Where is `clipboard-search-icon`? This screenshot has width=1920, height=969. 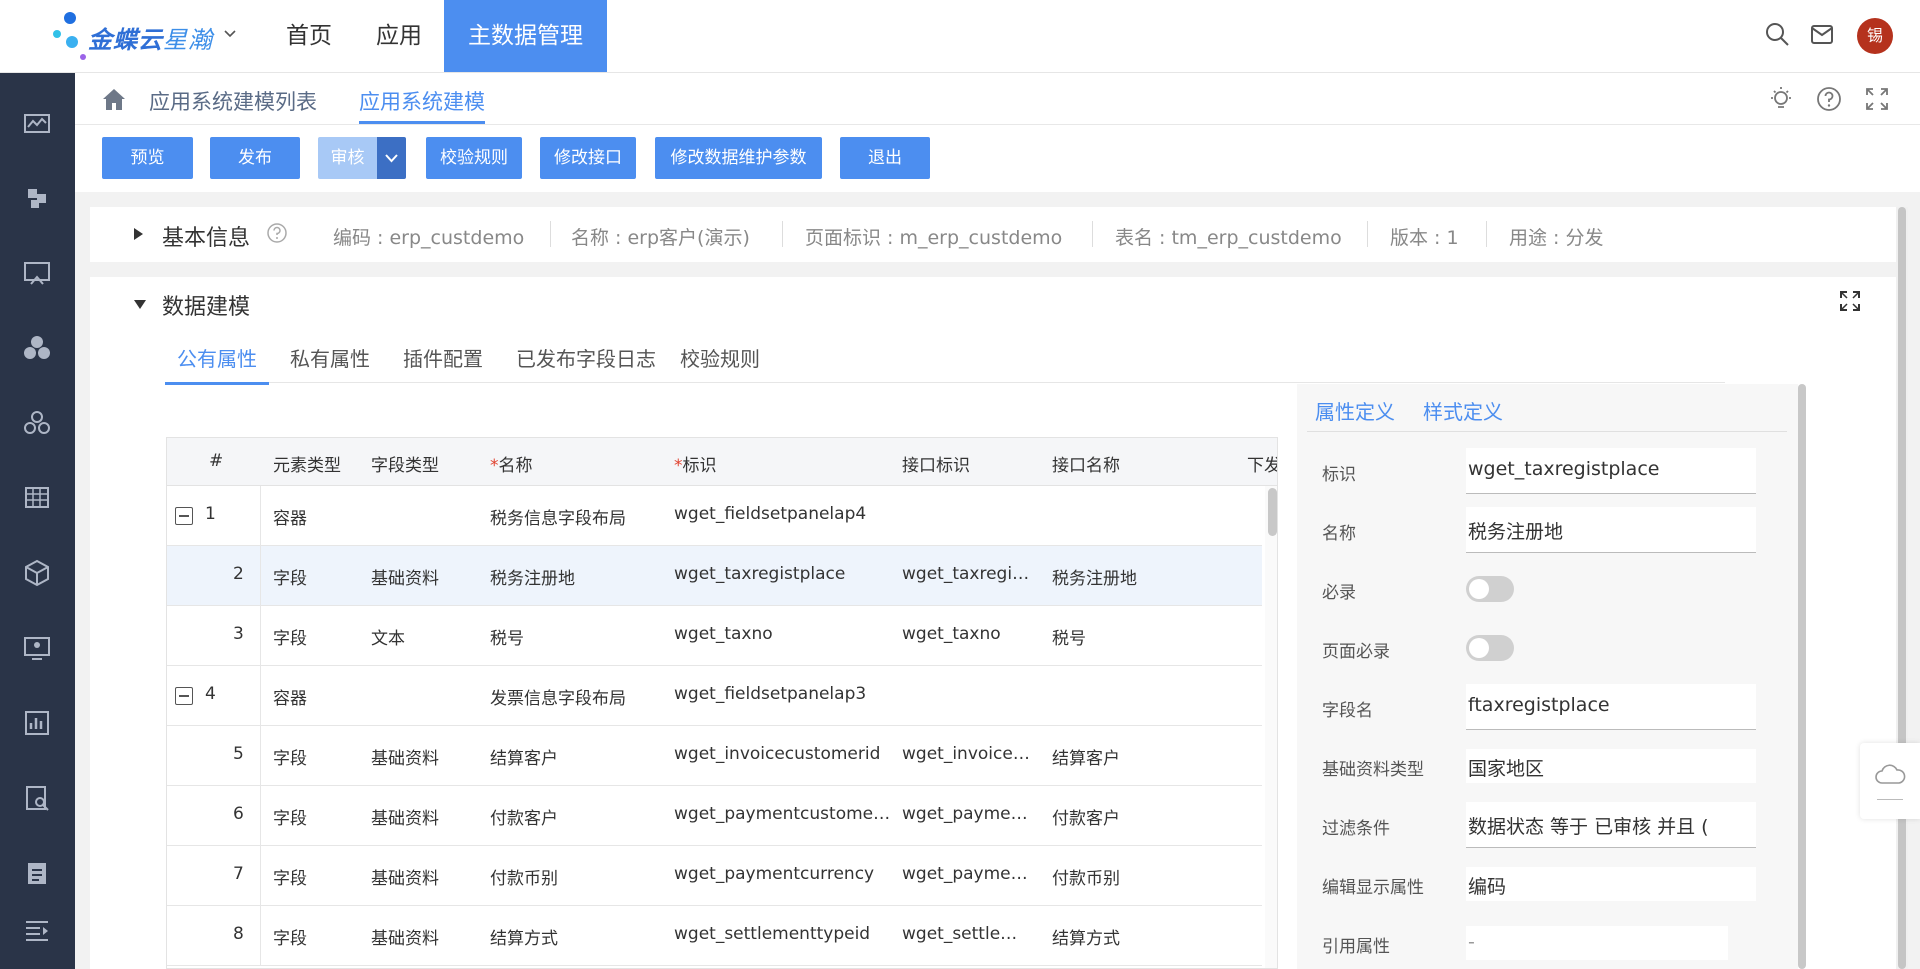 clipboard-search-icon is located at coordinates (37, 798).